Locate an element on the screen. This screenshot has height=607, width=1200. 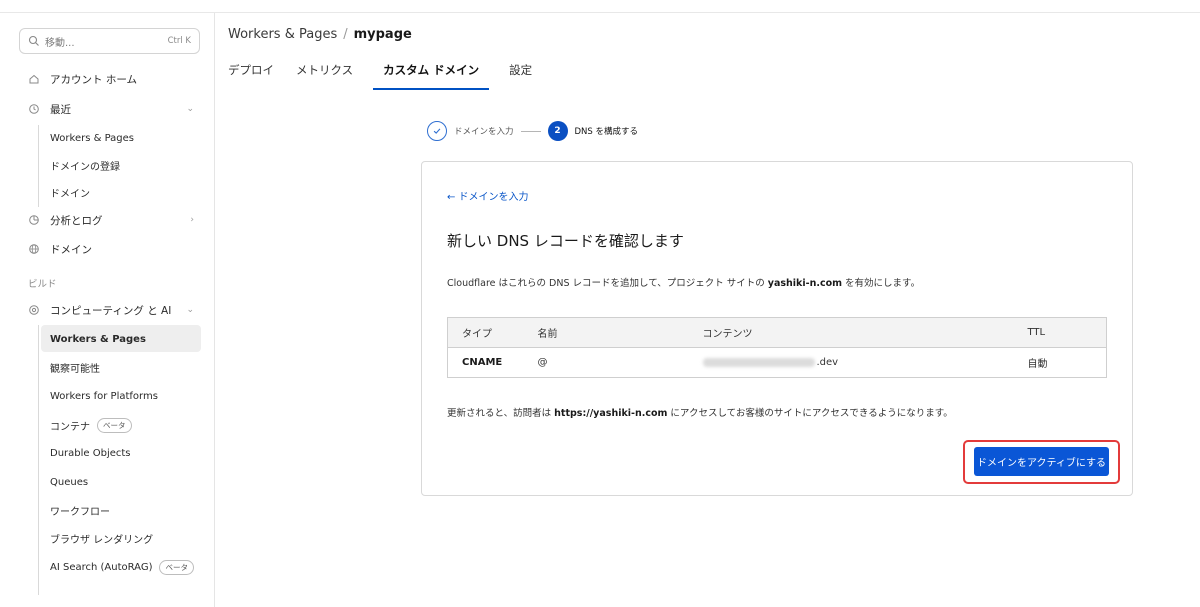
dns-records-table: タイプ 名前 コンテンツ TTL CNAME @ .dev 自動 is located at coordinates (777, 347).